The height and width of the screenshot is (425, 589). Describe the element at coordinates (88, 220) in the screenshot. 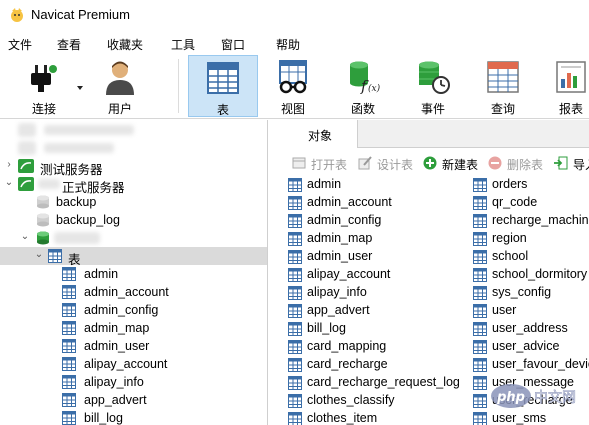

I see `tree-label: backup_log` at that location.